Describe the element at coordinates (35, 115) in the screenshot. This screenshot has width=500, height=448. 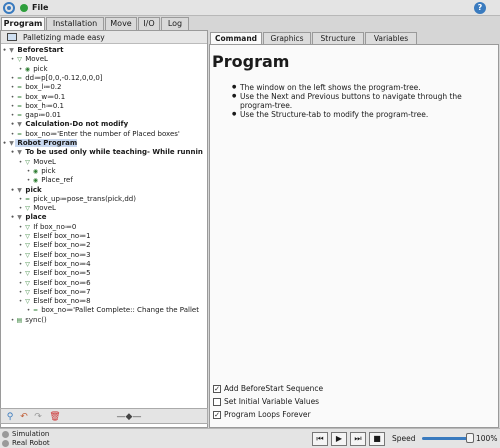
I see `tree-node: • ═ gap≔0.01` at that location.